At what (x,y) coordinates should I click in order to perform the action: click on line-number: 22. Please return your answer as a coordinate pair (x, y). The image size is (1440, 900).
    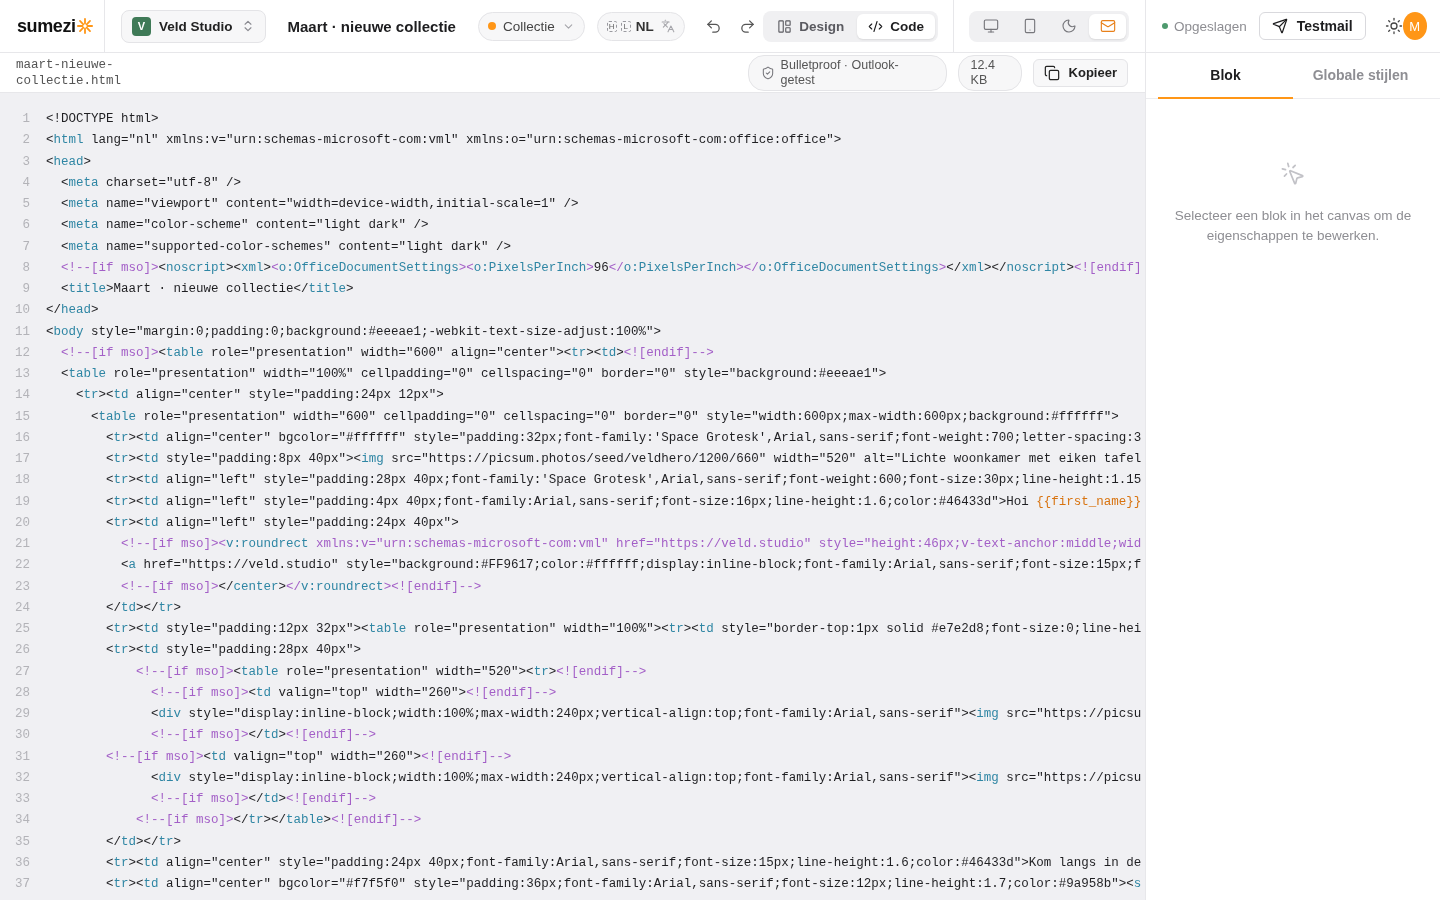
    Looking at the image, I should click on (22, 566).